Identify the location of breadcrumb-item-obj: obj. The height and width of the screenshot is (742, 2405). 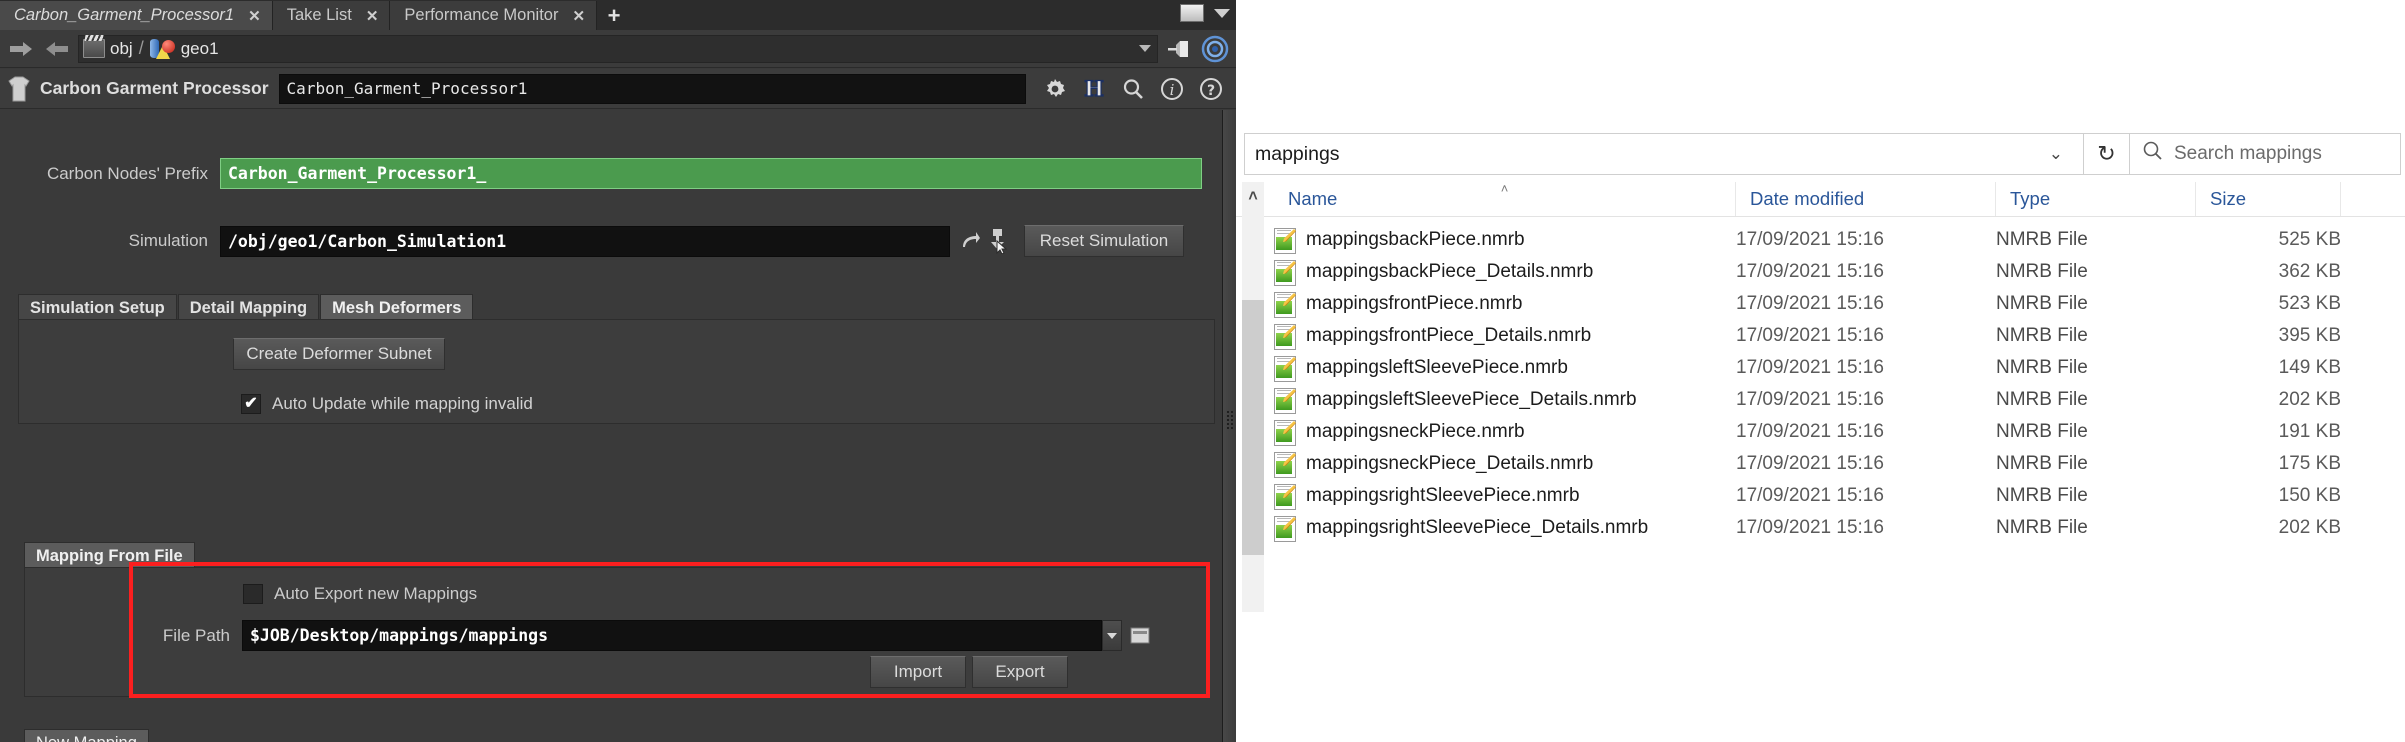
(108, 49).